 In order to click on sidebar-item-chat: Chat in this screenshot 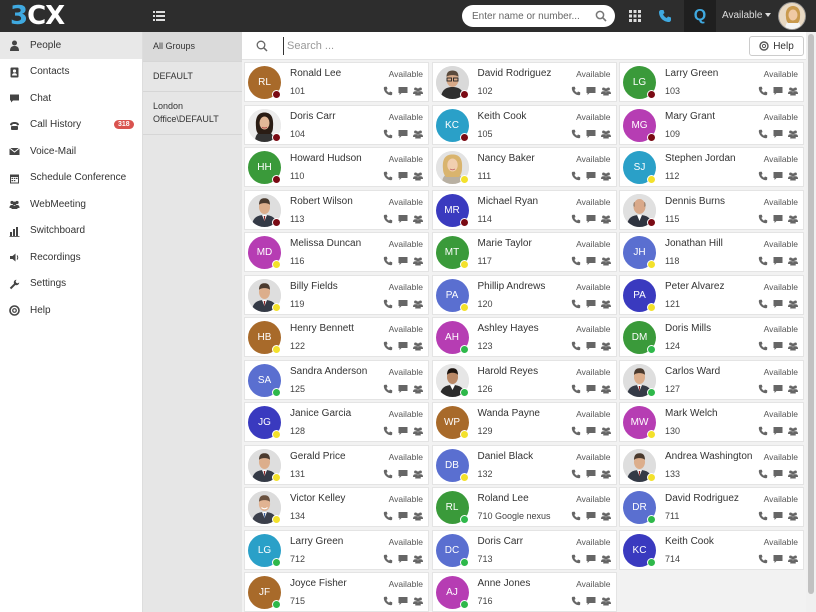, I will do `click(71, 98)`.